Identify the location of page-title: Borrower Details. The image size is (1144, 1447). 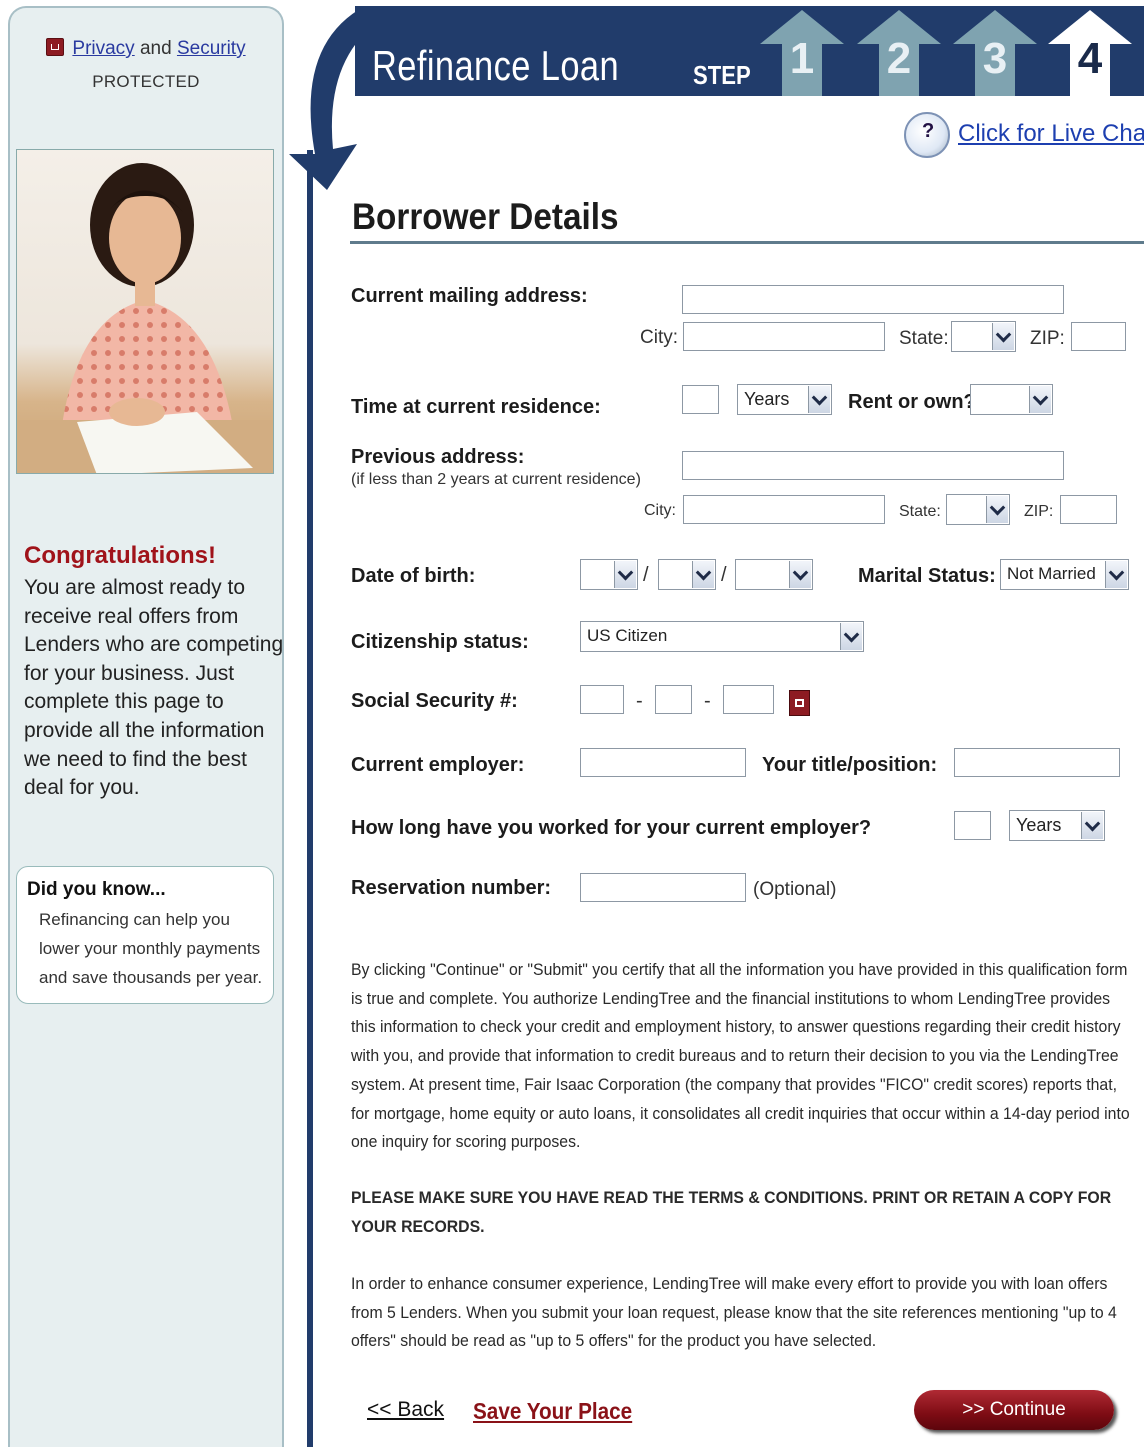
(485, 216).